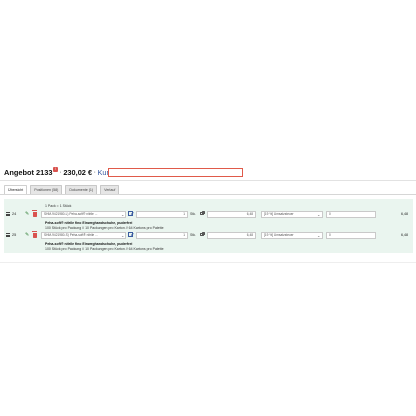 The image size is (416, 416). What do you see at coordinates (110, 189) in the screenshot?
I see `tab-history: Verlauf` at bounding box center [110, 189].